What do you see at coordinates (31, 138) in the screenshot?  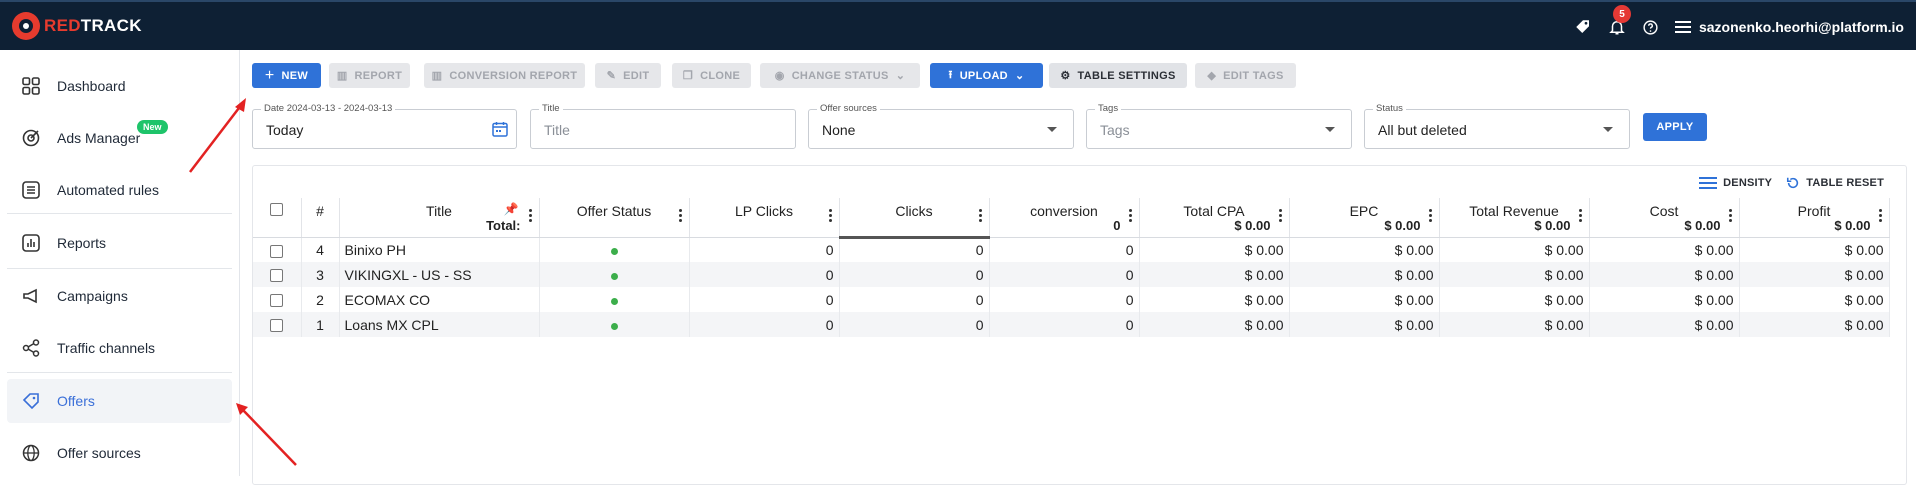 I see `target-icon` at bounding box center [31, 138].